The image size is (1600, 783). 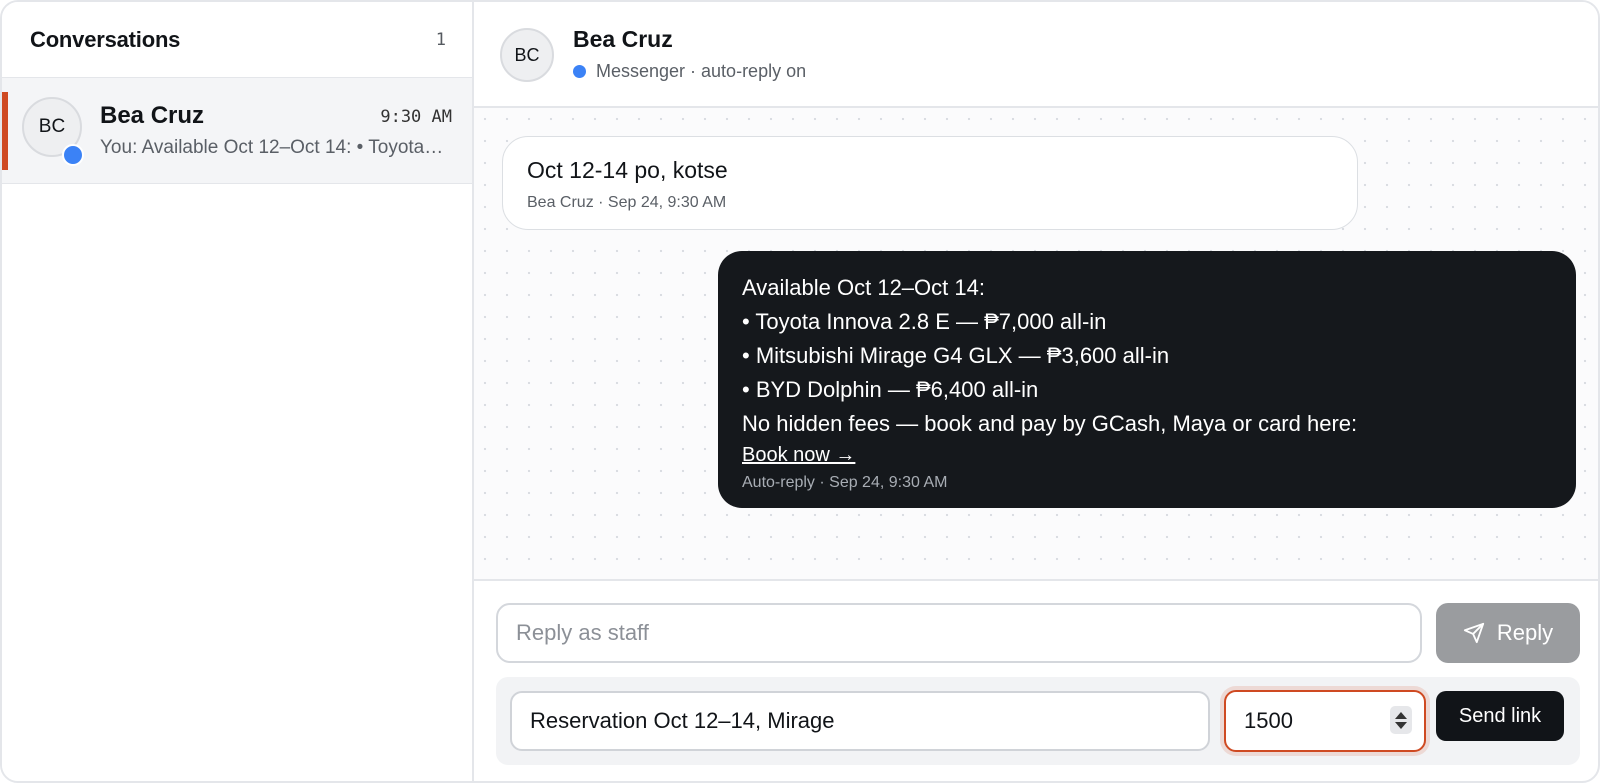 I want to click on chat-header: BC Bea Cruz Messenger · auto-reply on, so click(x=1036, y=55).